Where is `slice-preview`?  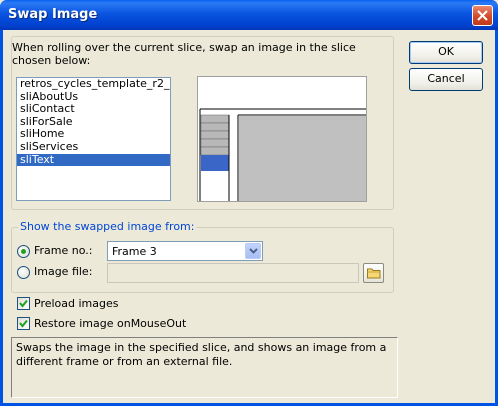 slice-preview is located at coordinates (282, 139).